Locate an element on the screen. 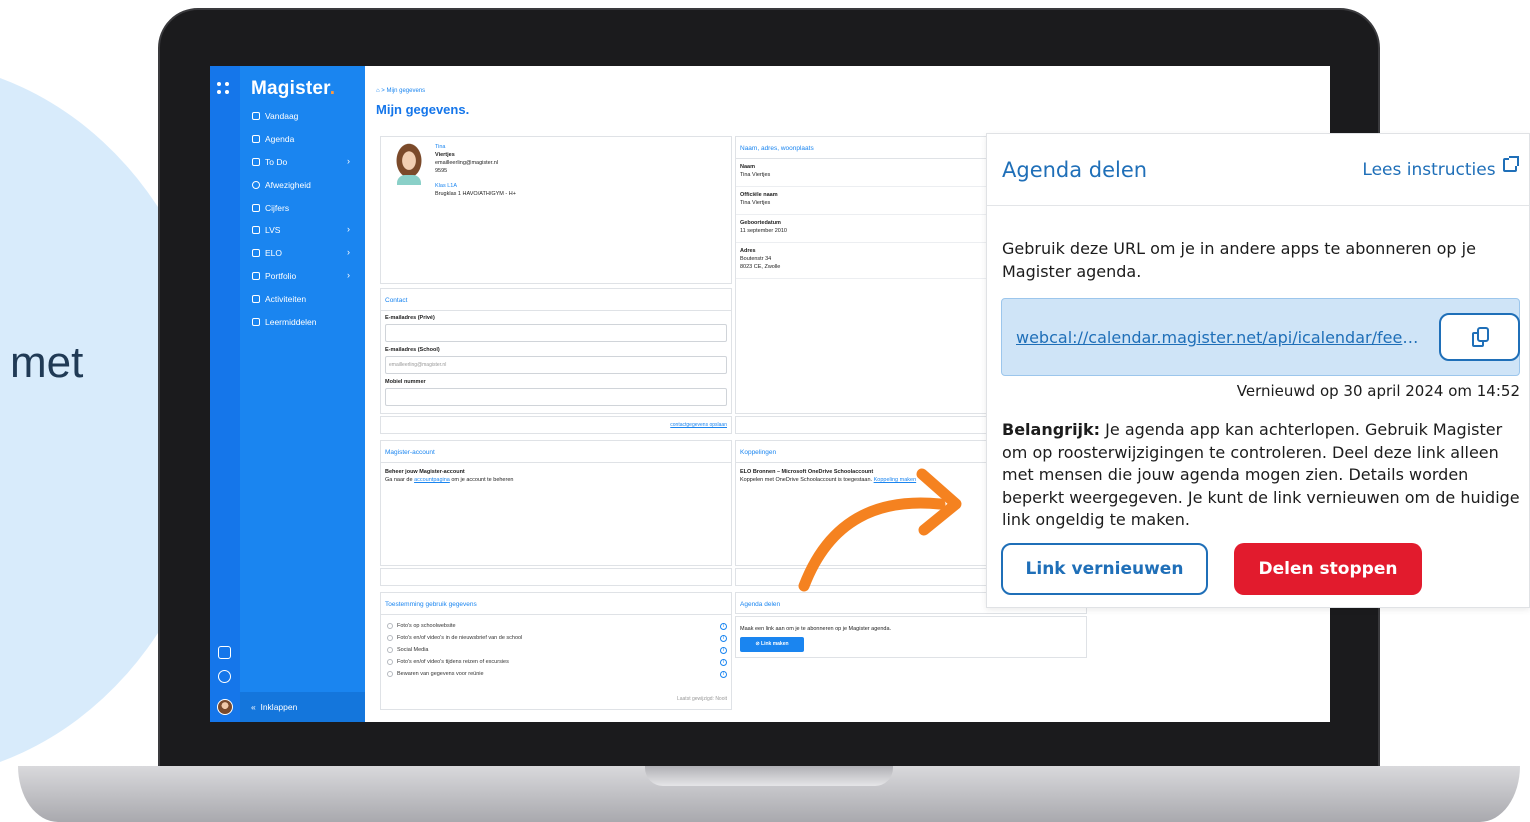  checkbox-icon is located at coordinates (256, 162).